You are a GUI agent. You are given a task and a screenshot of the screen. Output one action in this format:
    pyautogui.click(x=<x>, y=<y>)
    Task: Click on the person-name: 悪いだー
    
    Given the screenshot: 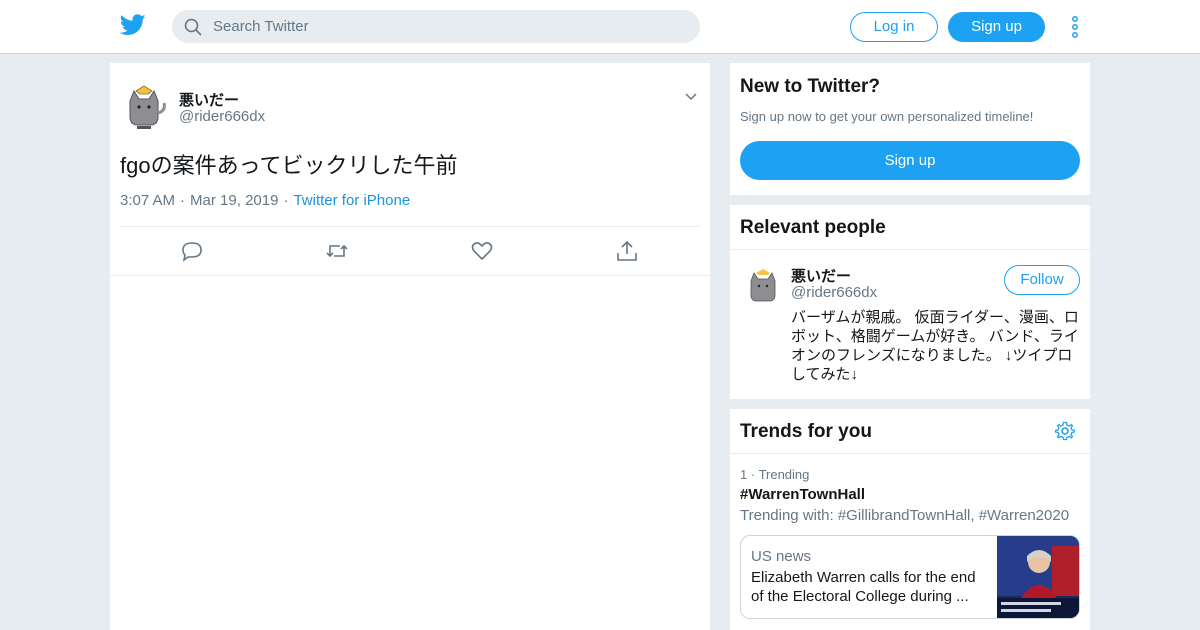 What is the action you would take?
    pyautogui.click(x=821, y=275)
    